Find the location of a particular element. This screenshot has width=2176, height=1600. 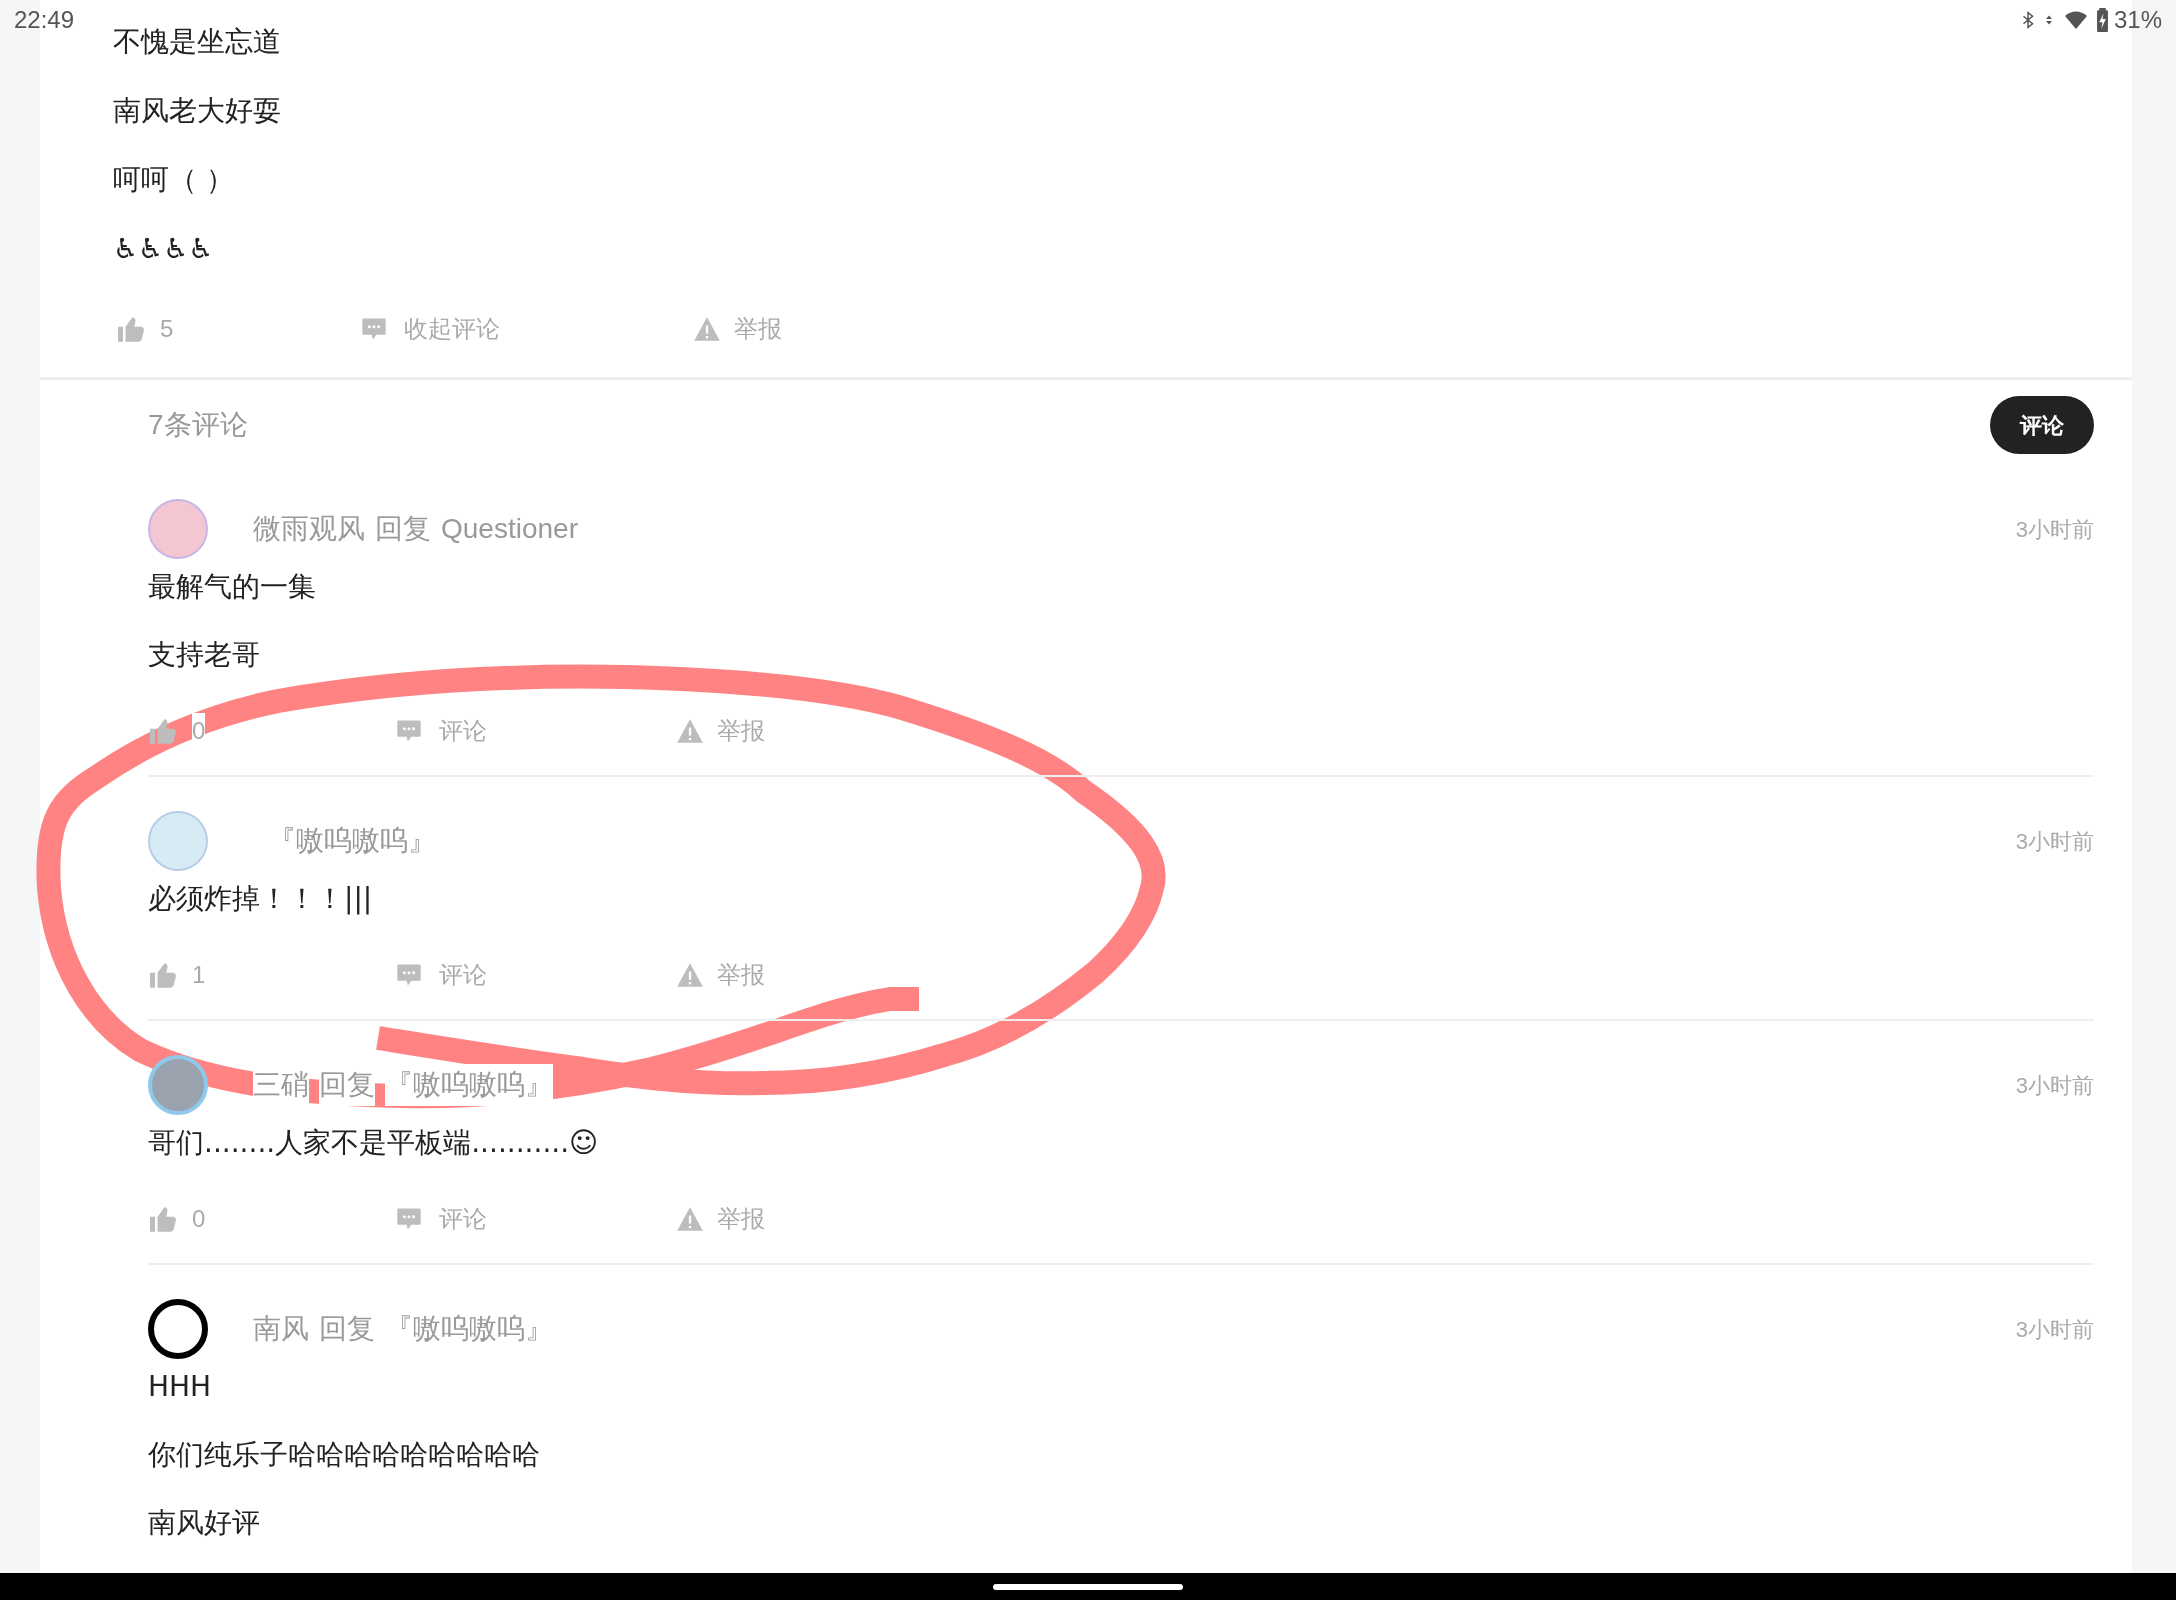

comment-button: 收起评论 is located at coordinates (526, 329).